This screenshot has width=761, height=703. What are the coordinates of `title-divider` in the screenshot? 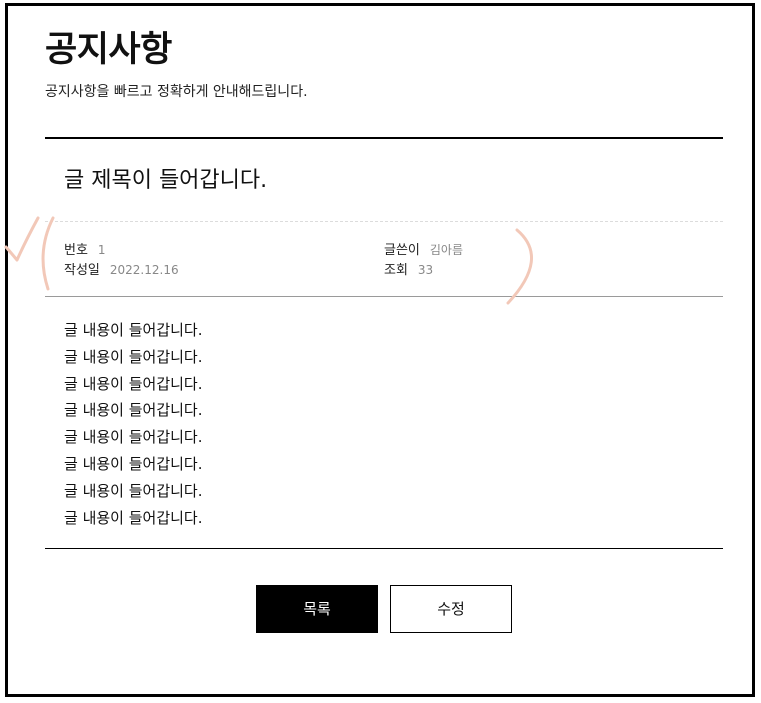 It's located at (384, 221).